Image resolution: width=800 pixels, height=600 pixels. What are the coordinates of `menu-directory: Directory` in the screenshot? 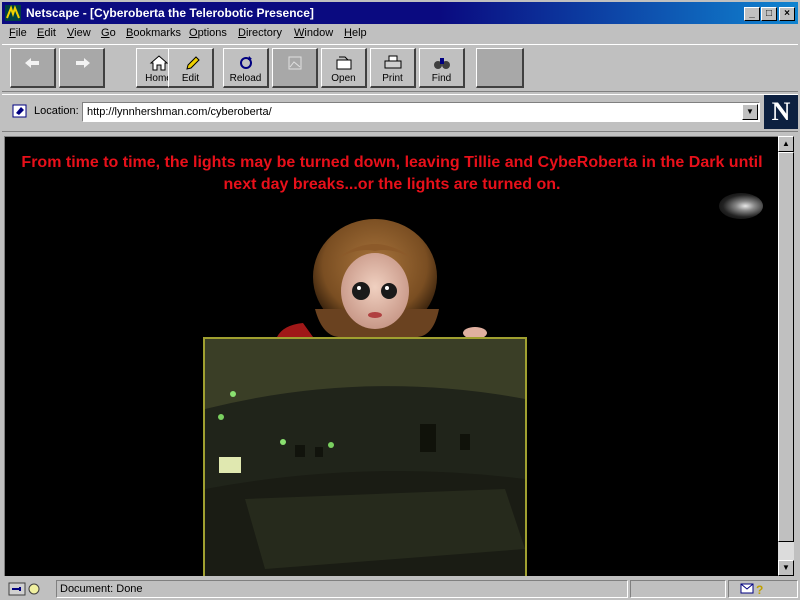 It's located at (260, 33).